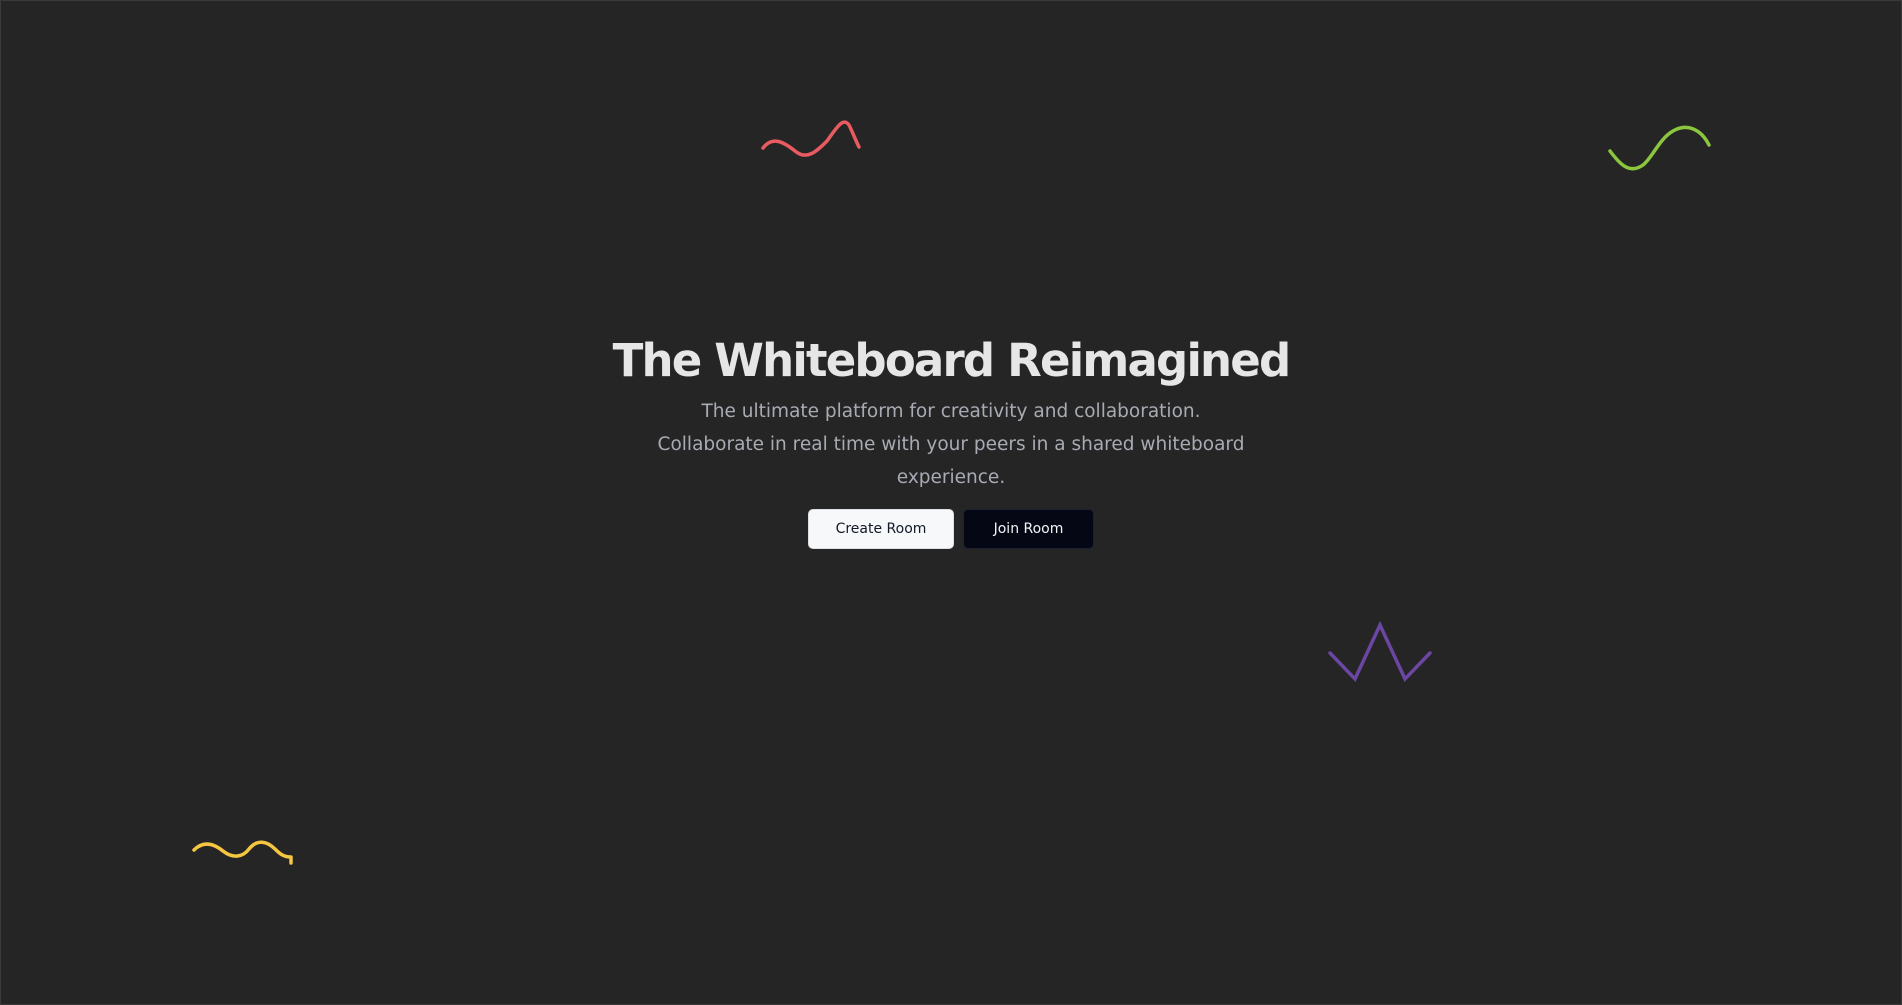 The width and height of the screenshot is (1902, 1005). Describe the element at coordinates (1380, 651) in the screenshot. I see `purple-zigzag-decoration` at that location.